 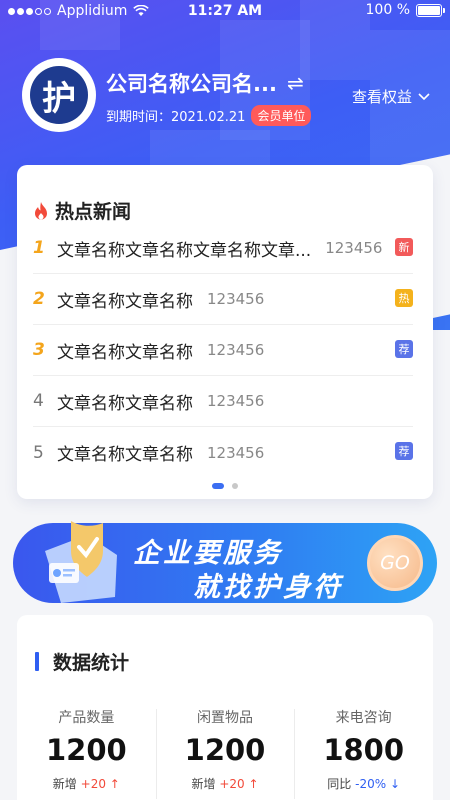 What do you see at coordinates (430, 10) in the screenshot?
I see `battery-icon` at bounding box center [430, 10].